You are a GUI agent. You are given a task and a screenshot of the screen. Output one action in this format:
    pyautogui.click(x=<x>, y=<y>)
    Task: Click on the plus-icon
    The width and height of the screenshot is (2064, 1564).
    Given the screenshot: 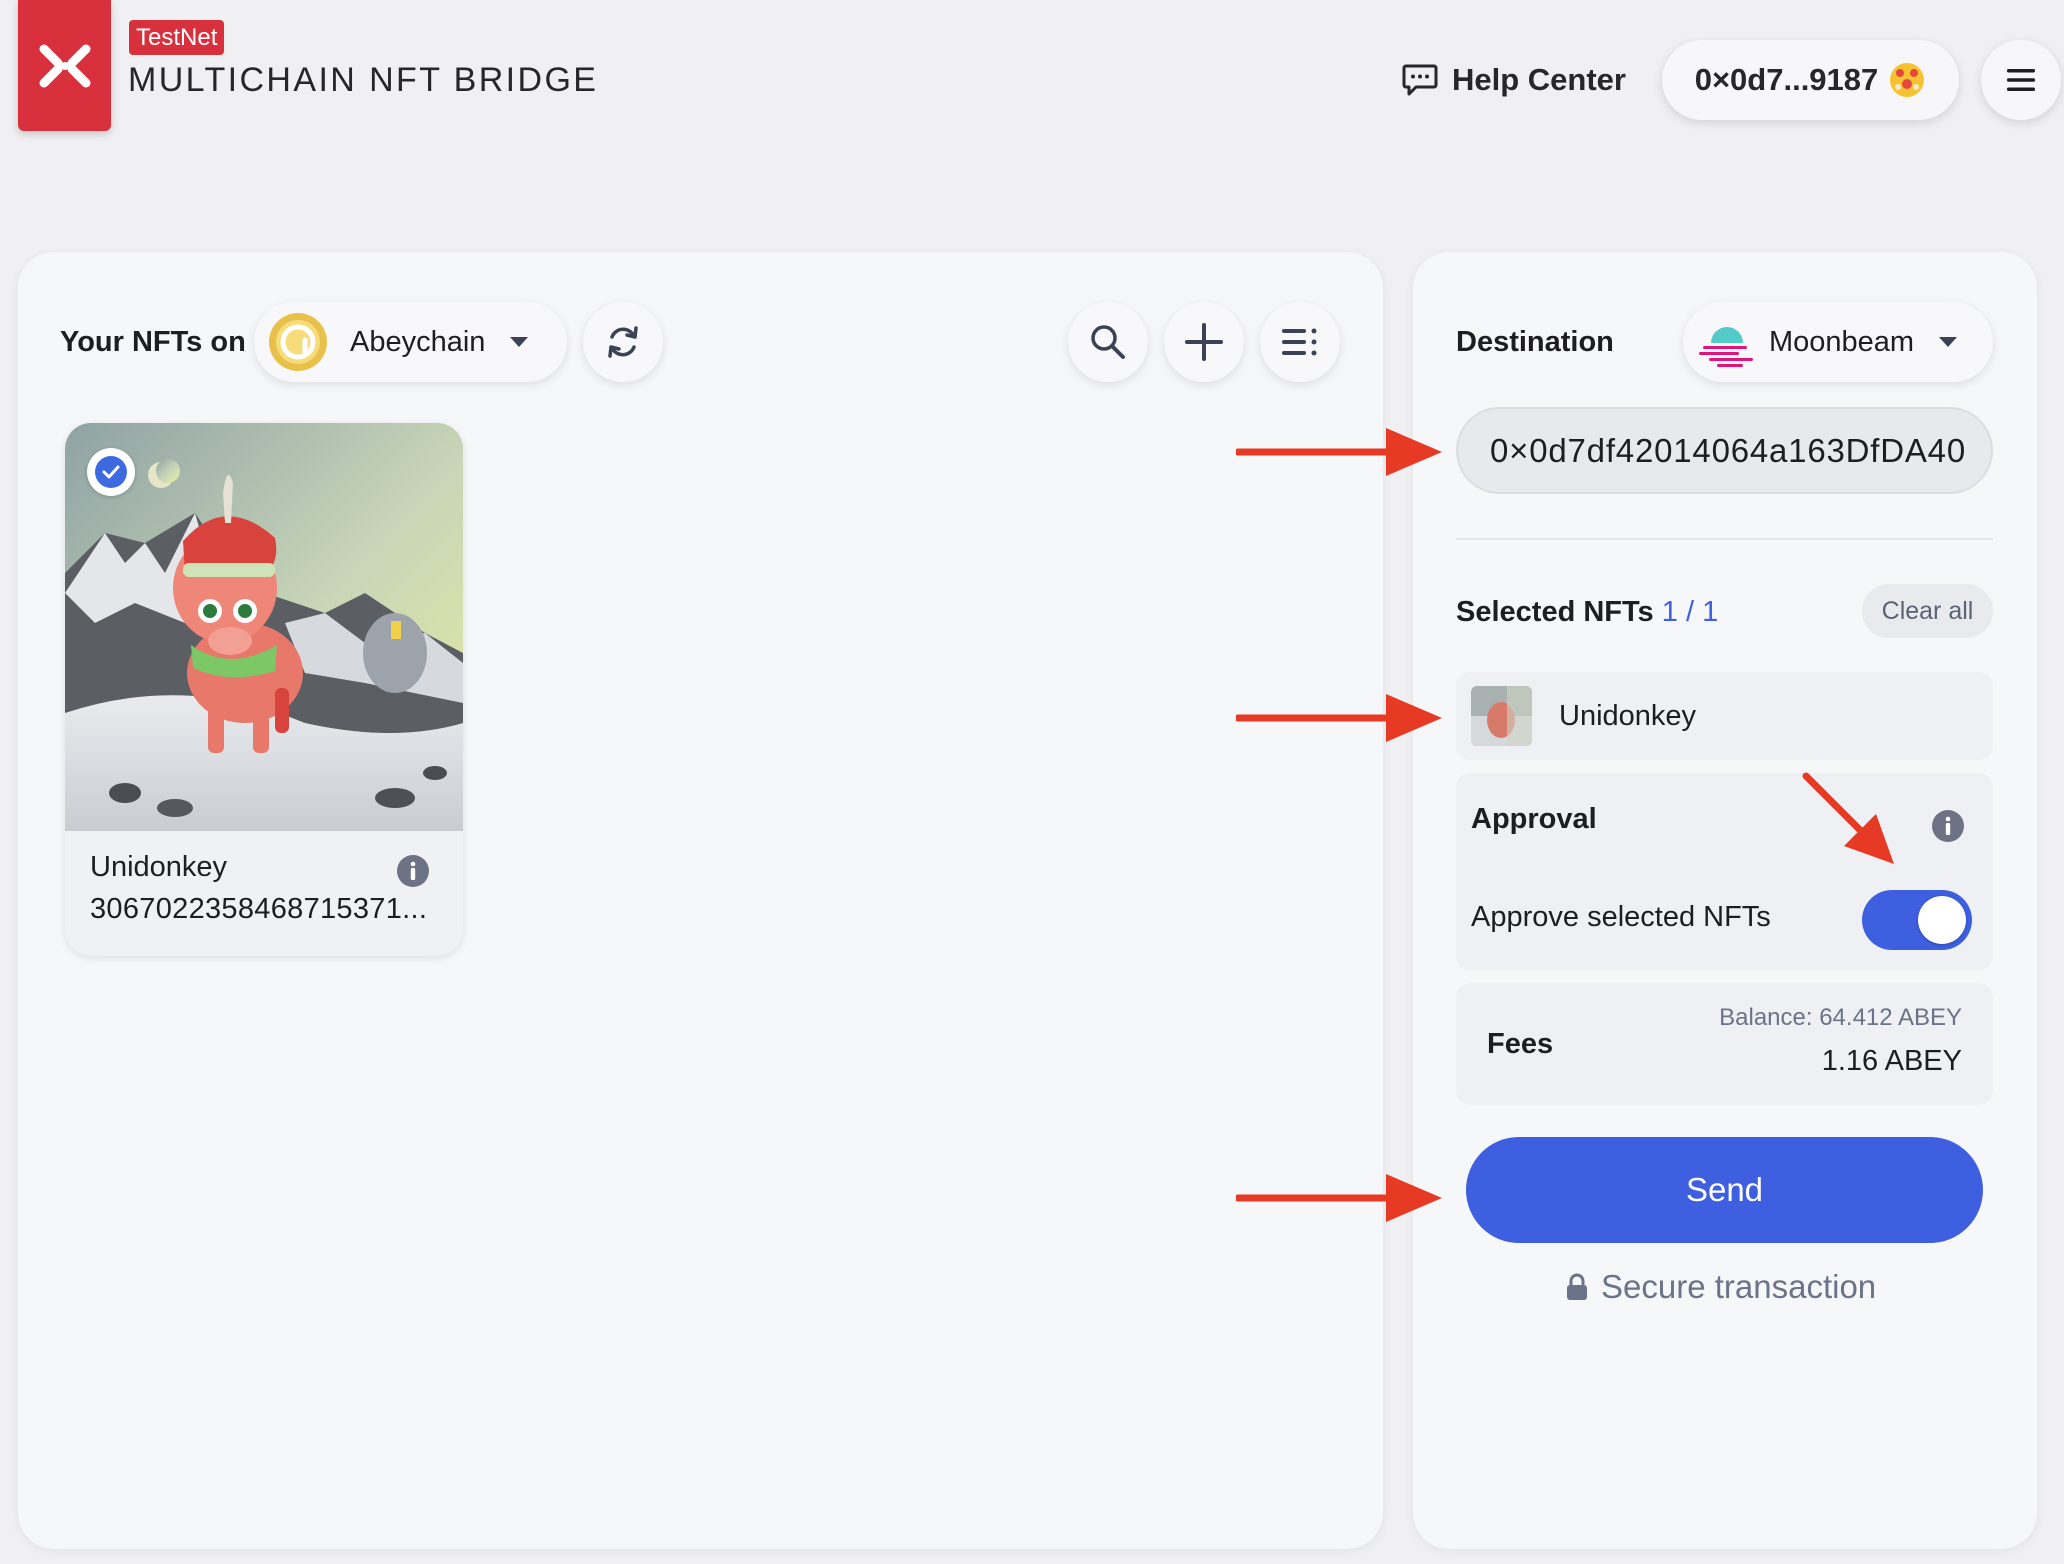 What is the action you would take?
    pyautogui.click(x=1204, y=342)
    